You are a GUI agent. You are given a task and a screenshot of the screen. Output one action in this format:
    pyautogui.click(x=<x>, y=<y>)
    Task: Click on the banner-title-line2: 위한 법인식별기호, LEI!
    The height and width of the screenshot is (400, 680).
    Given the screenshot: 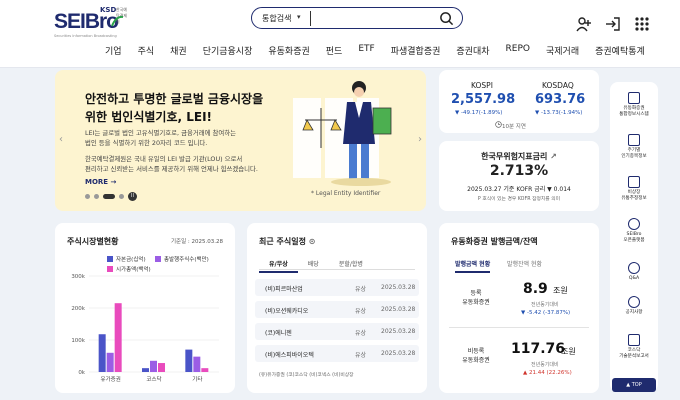 What is the action you would take?
    pyautogui.click(x=149, y=117)
    